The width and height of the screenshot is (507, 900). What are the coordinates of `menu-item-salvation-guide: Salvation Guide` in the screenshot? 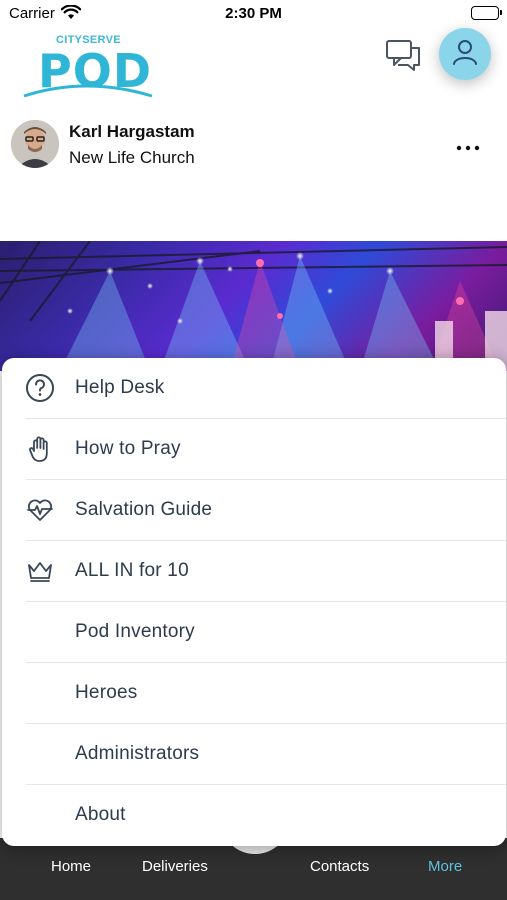 It's located at (254, 510).